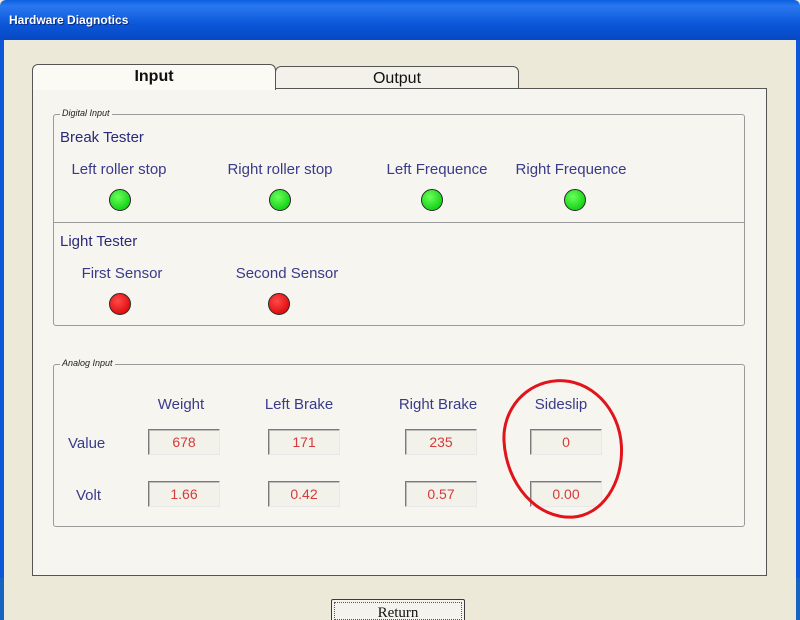  What do you see at coordinates (304, 442) in the screenshot?
I see `left-brake-value-field: 171` at bounding box center [304, 442].